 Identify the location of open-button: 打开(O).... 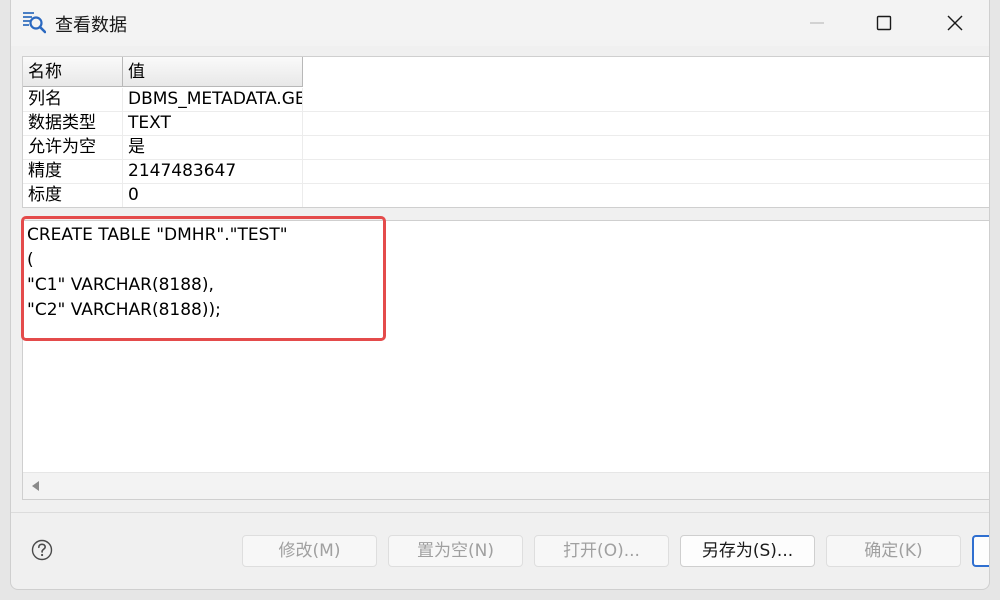
(601, 551).